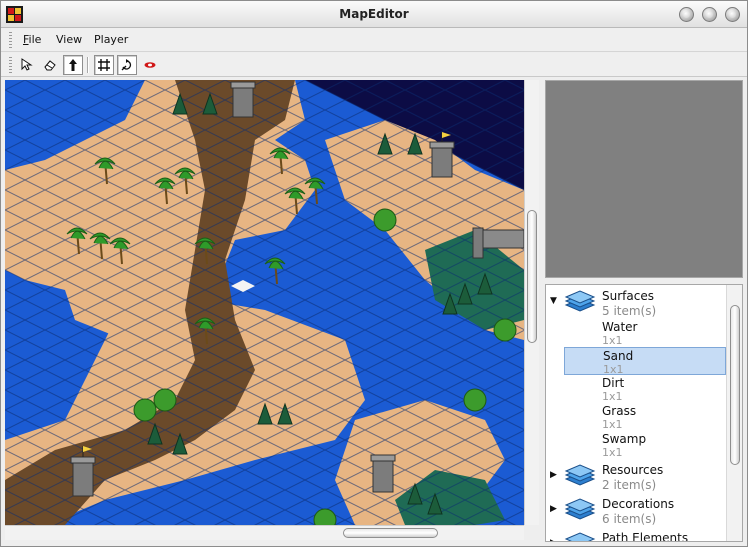  I want to click on menu-file-rest: ile, so click(35, 39).